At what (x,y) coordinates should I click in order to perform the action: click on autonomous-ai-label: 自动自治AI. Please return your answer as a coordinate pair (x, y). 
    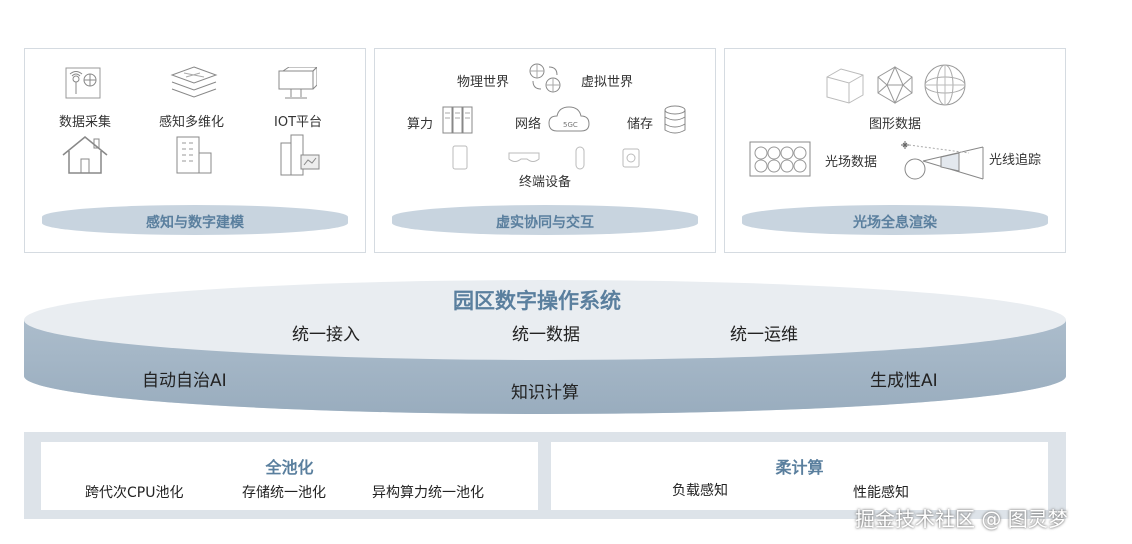
    Looking at the image, I should click on (184, 381).